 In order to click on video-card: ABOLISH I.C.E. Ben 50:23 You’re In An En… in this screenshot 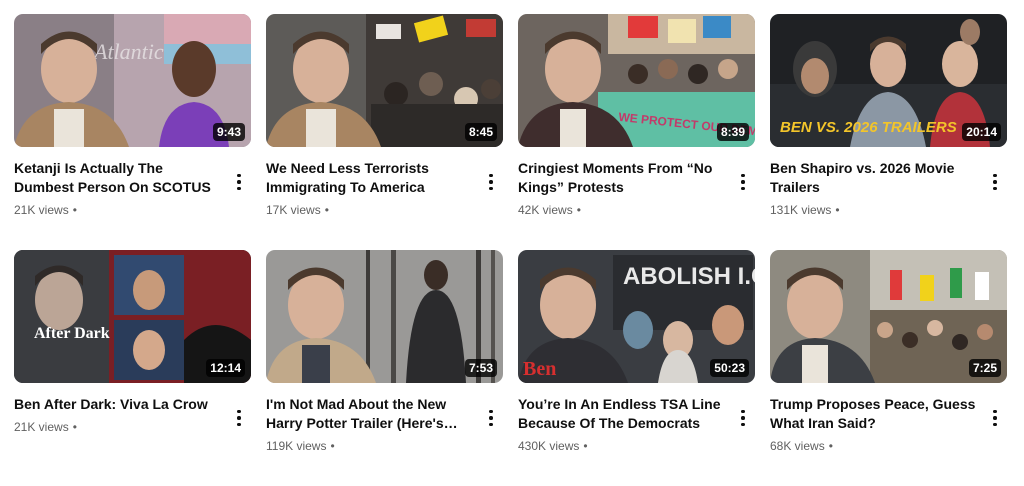, I will do `click(636, 368)`.